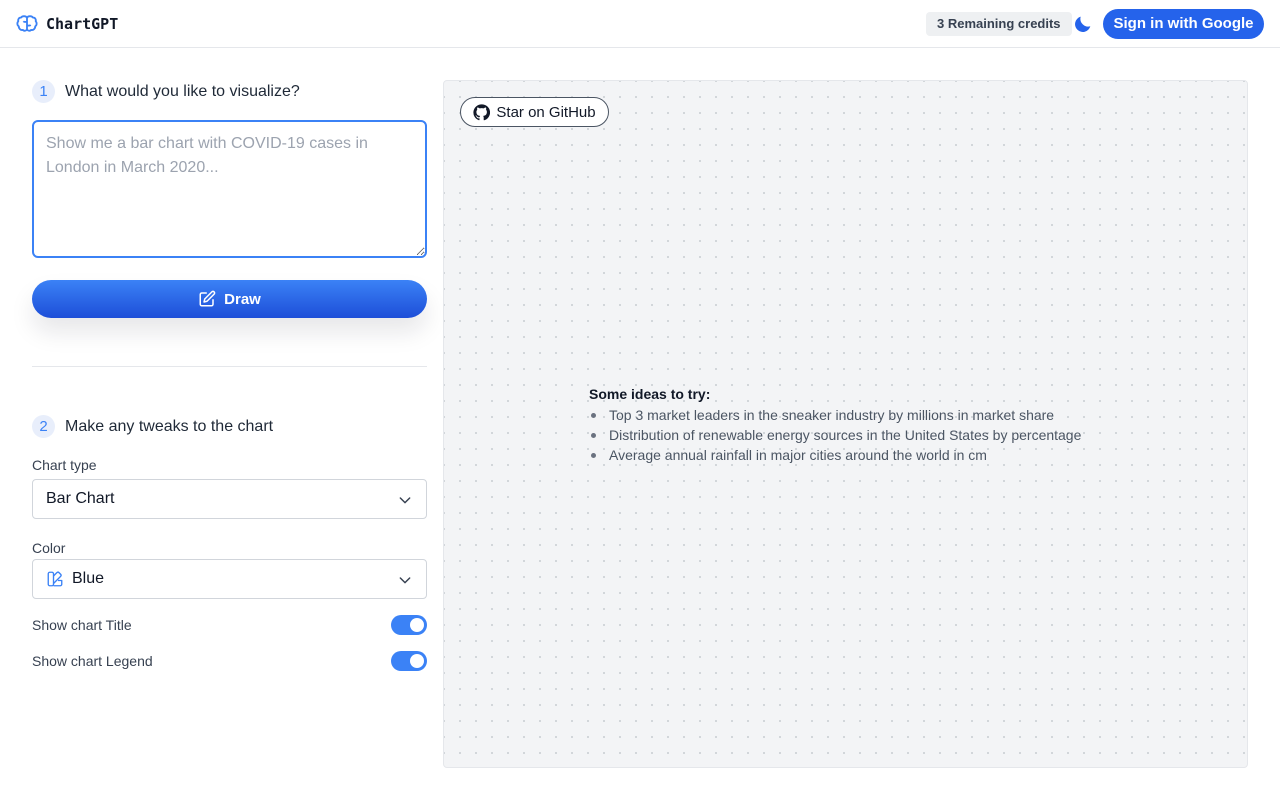  What do you see at coordinates (229, 366) in the screenshot?
I see `section-divider` at bounding box center [229, 366].